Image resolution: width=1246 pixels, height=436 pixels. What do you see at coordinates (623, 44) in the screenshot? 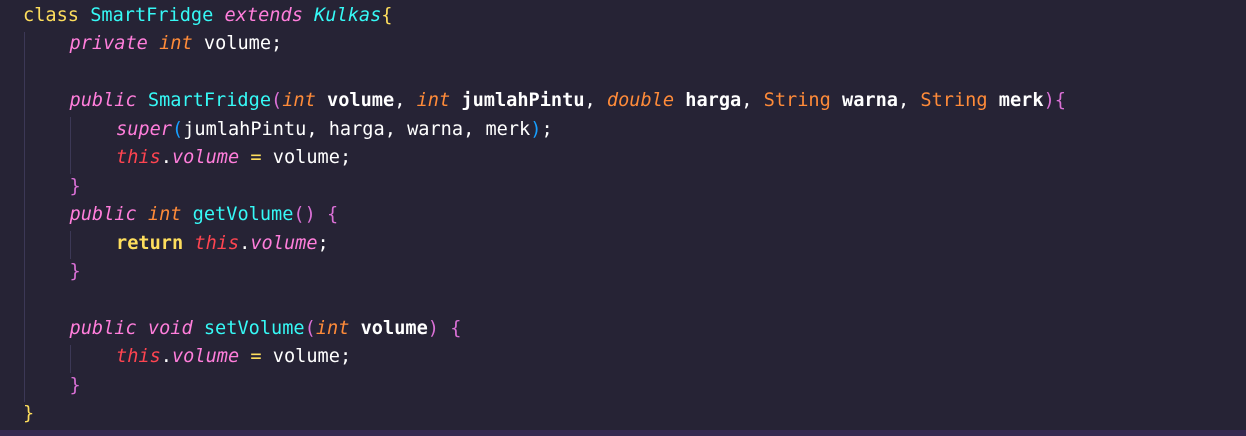
I see `code-line: private int volume;` at bounding box center [623, 44].